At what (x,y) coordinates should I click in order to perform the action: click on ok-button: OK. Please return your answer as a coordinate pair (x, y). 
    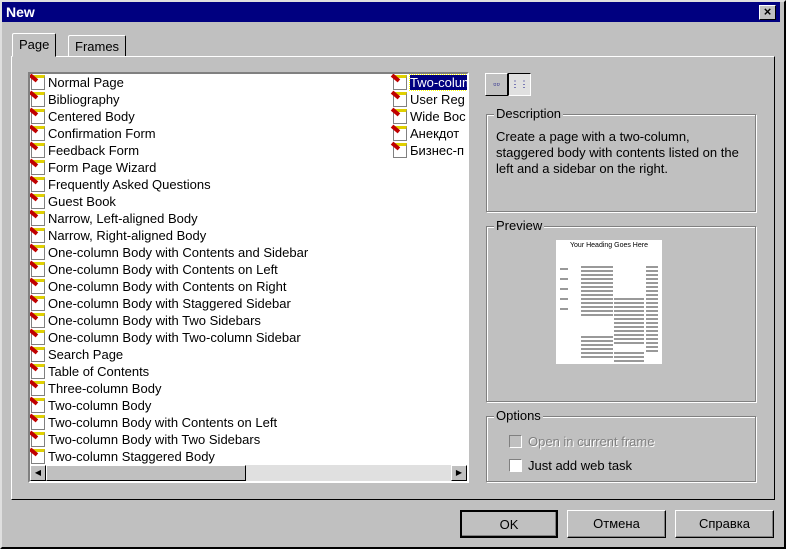
    Looking at the image, I should click on (509, 524).